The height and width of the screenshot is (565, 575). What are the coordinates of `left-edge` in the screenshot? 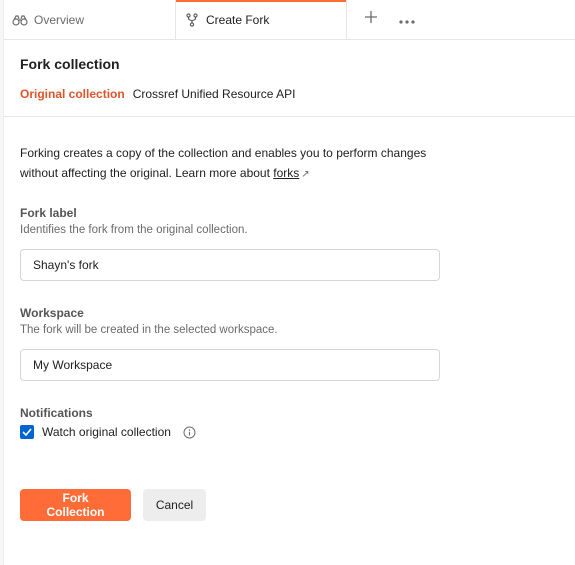 It's located at (2, 282).